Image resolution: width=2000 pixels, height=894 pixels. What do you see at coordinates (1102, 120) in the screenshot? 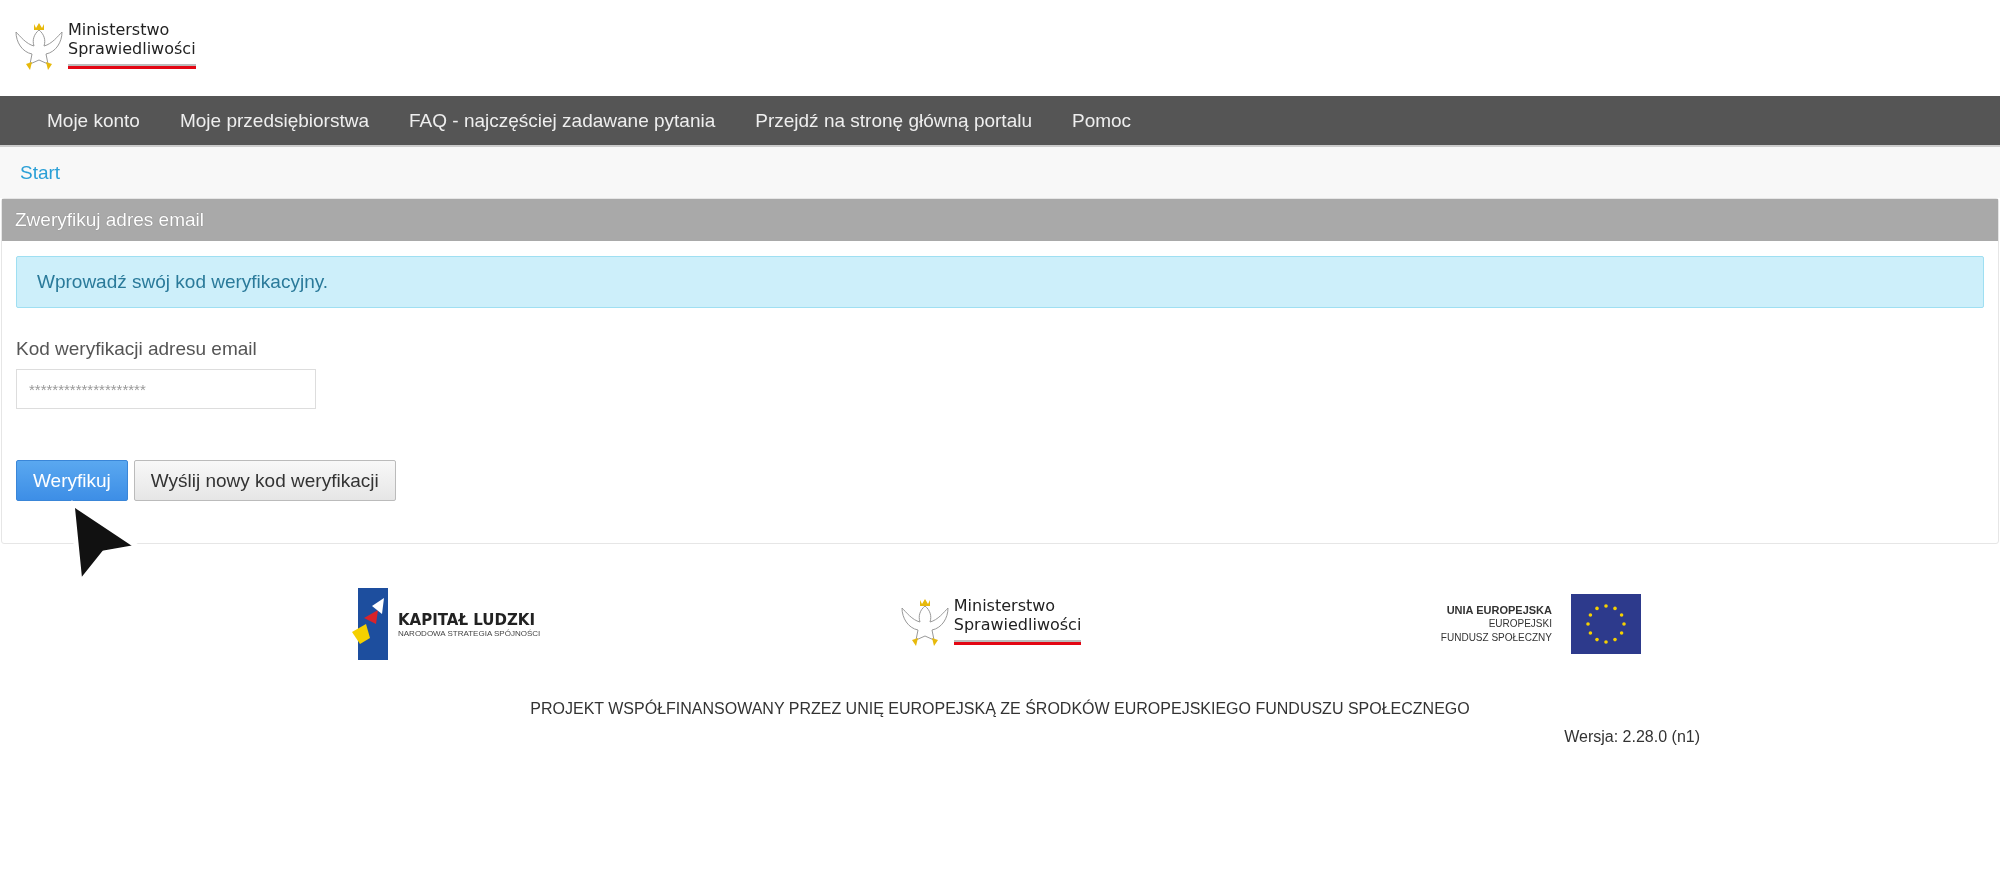
I see `nav-link: Pomoc` at bounding box center [1102, 120].